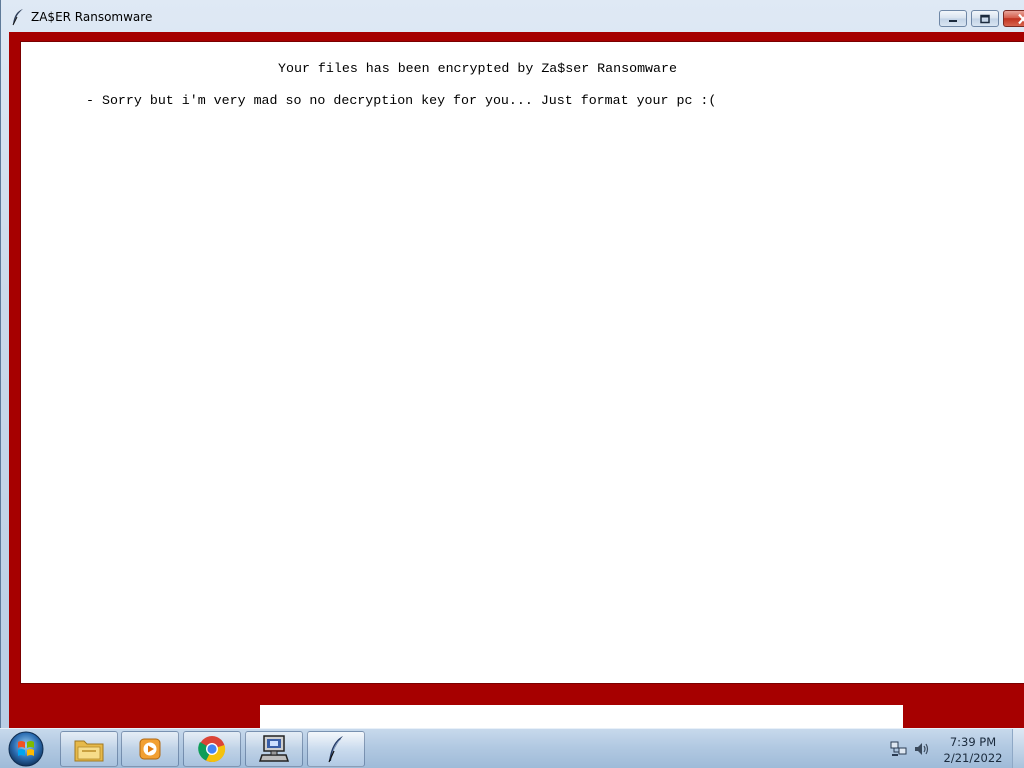 The height and width of the screenshot is (768, 1024). I want to click on taskbar-item-network, so click(274, 749).